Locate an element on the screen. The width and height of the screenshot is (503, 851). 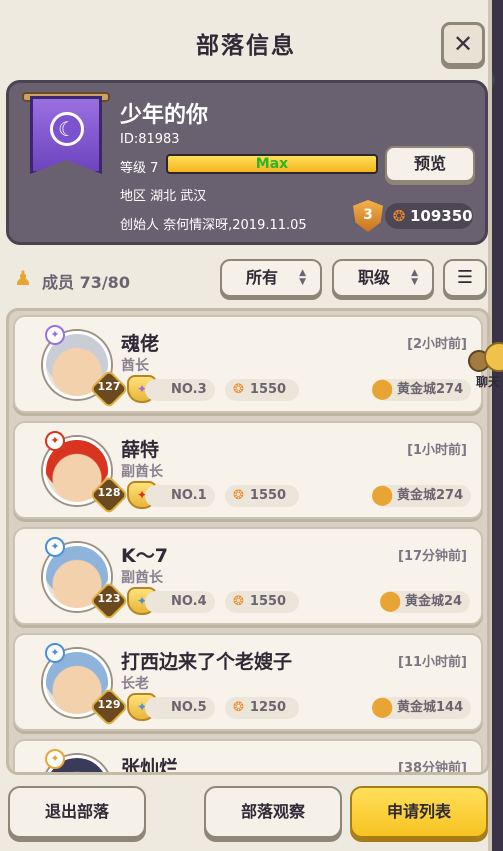
member-role: 酋长 is located at coordinates (135, 366).